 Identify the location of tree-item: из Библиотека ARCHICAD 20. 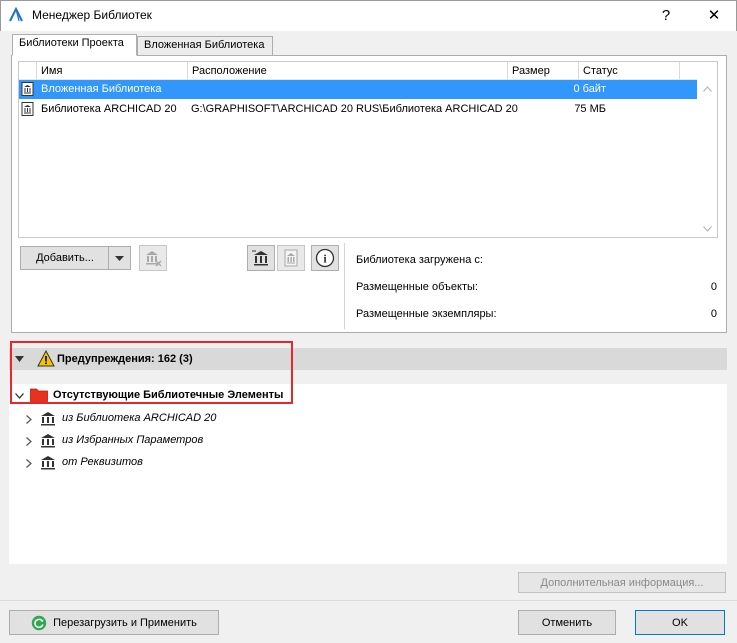
(174, 419).